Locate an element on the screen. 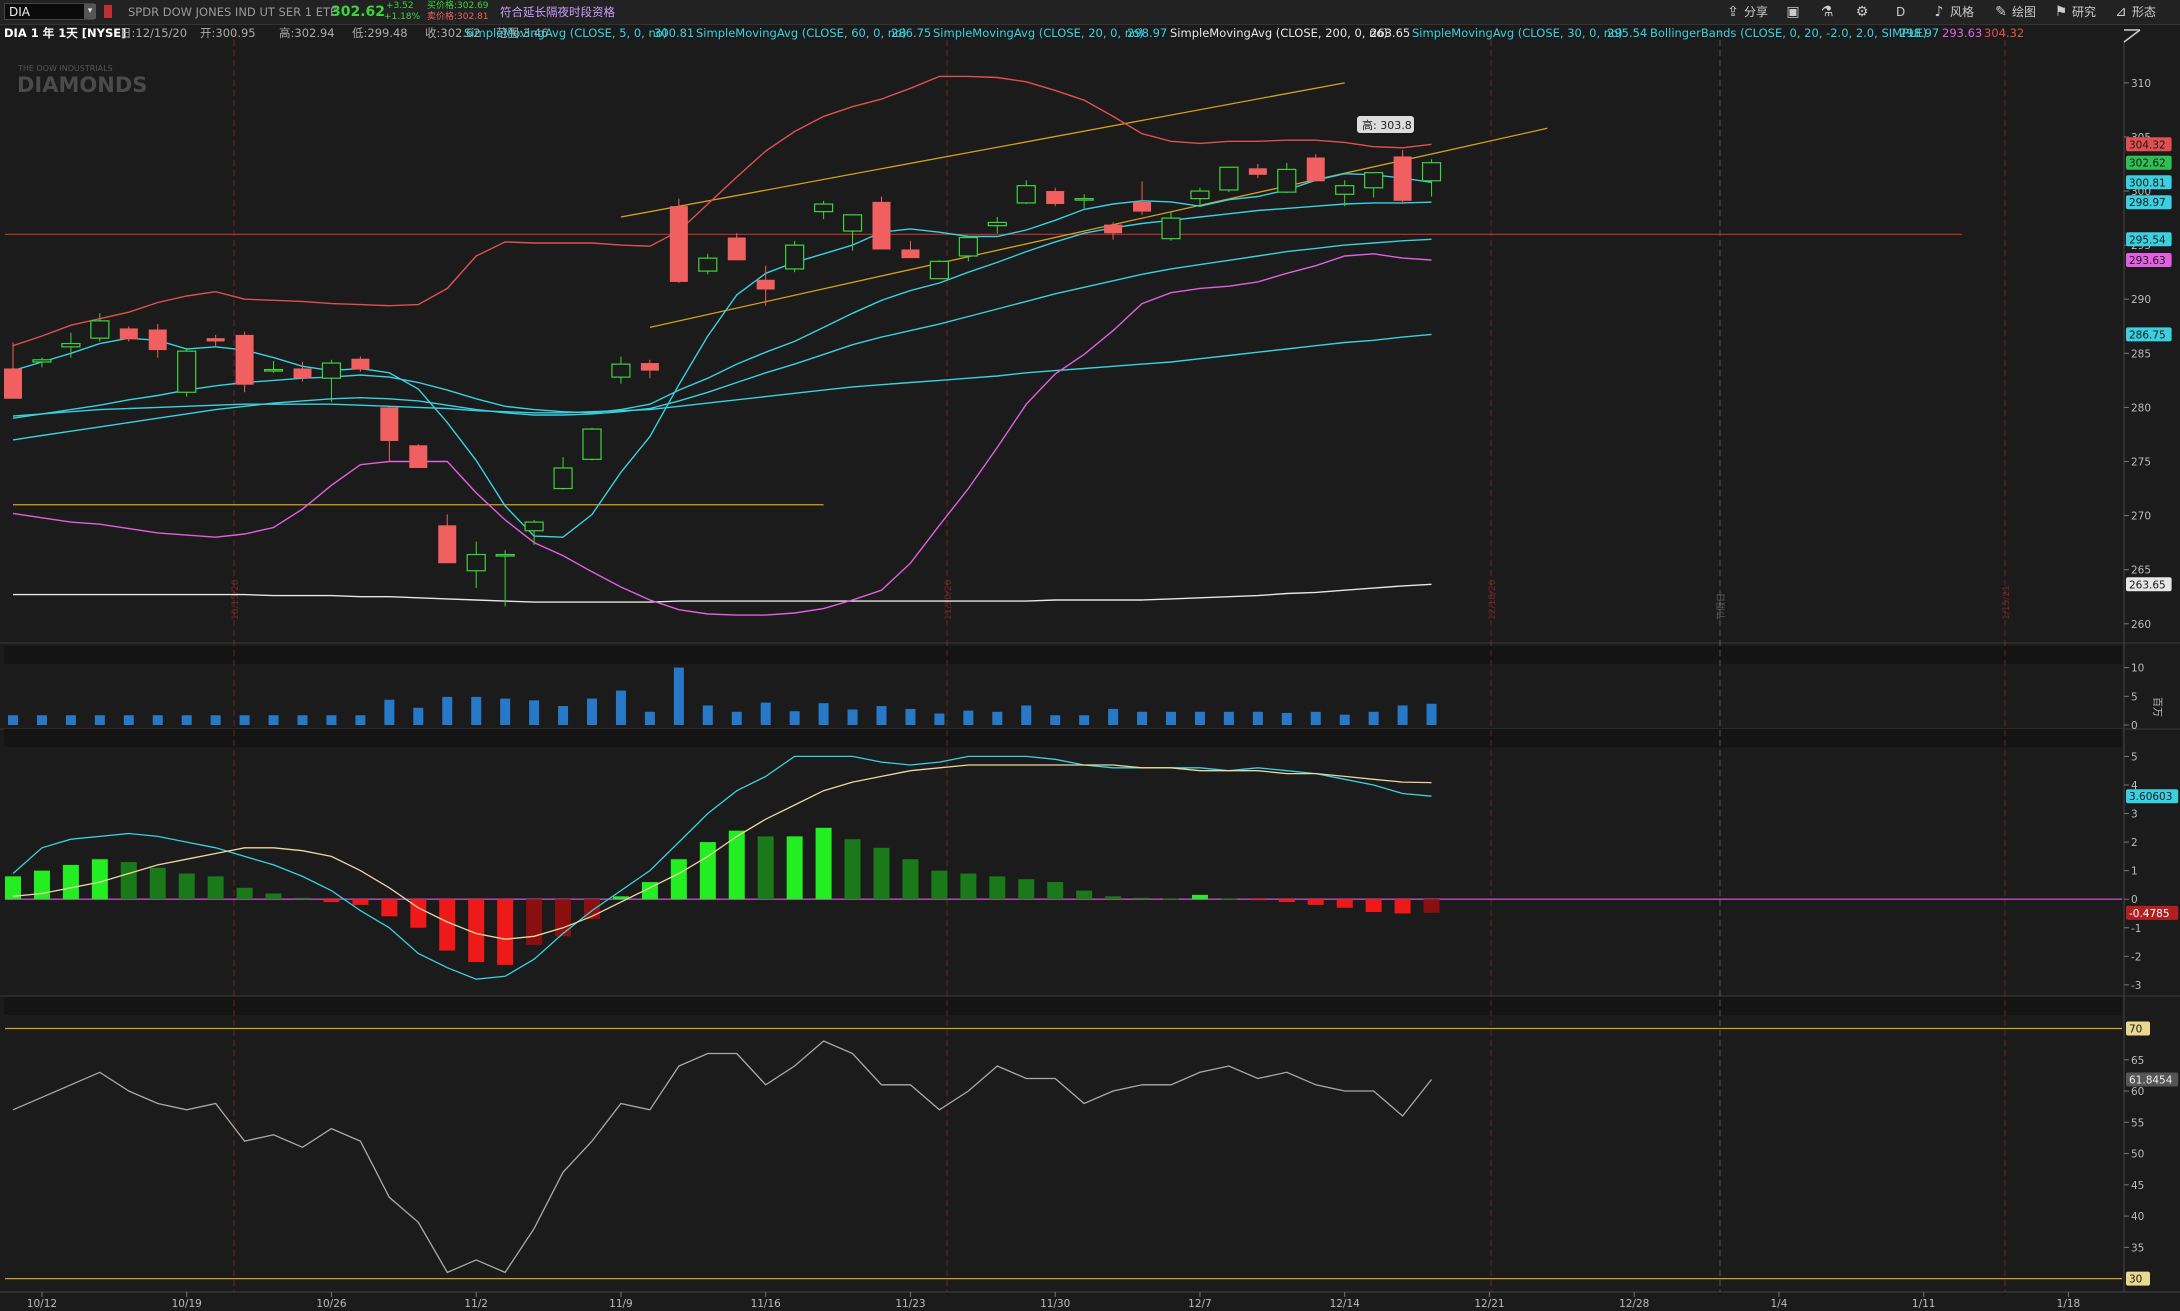 This screenshot has height=1311, width=2180. style-button: 风格 is located at coordinates (1962, 12).